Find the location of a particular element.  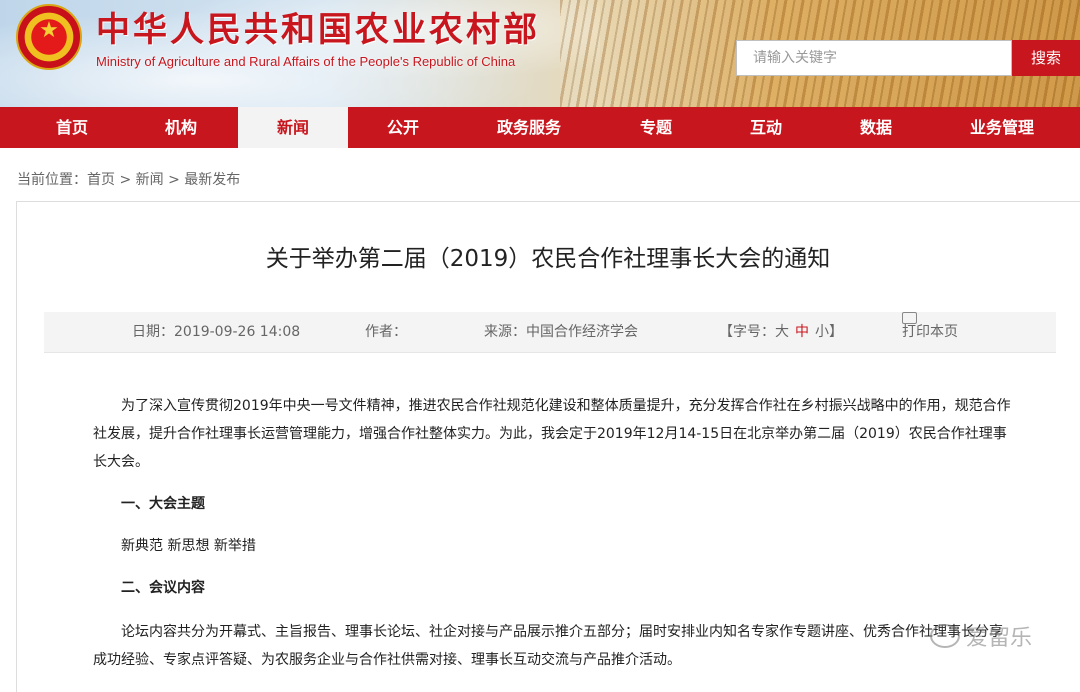

site-title: 中华人民共和国农业农村部 is located at coordinates (318, 30).